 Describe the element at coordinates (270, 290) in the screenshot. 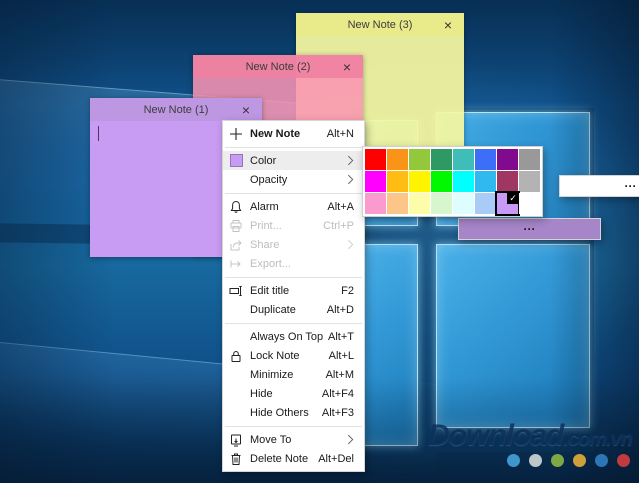

I see `menu-item-label: Edit title` at that location.